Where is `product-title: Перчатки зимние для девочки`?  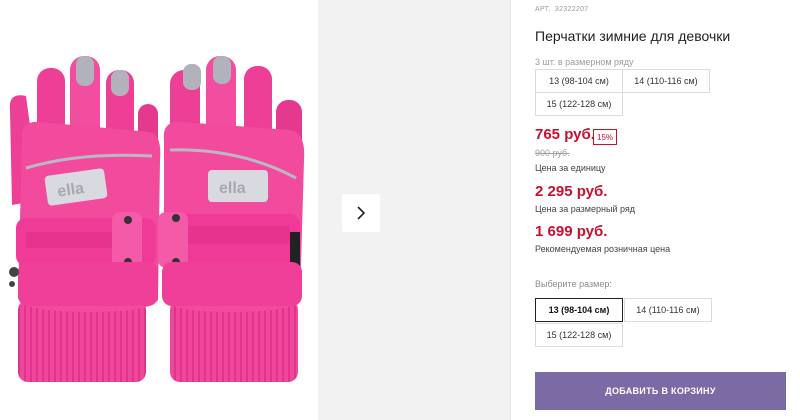
product-title: Перчатки зимние для девочки is located at coordinates (633, 36).